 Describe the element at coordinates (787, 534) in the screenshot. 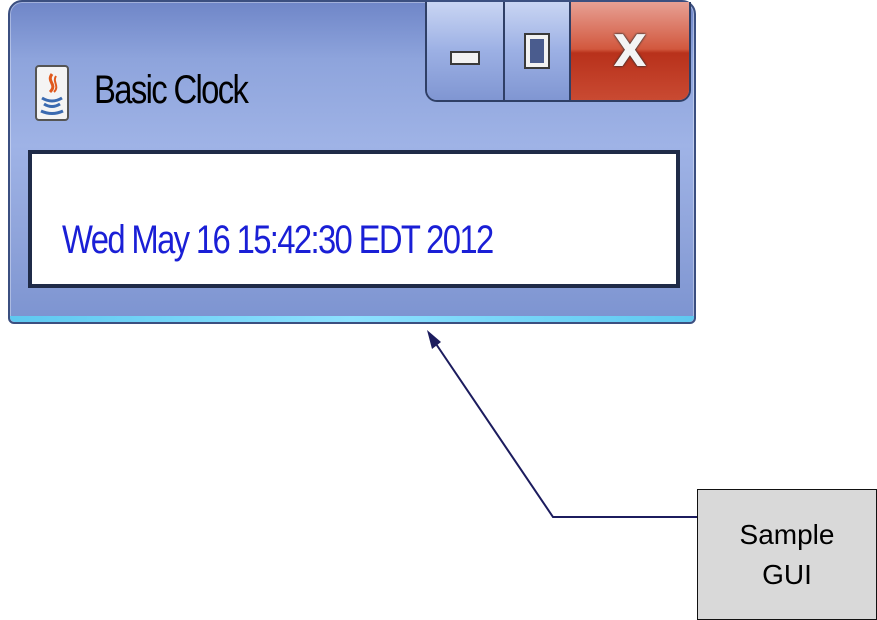

I see `callout-line-1: Sample` at that location.